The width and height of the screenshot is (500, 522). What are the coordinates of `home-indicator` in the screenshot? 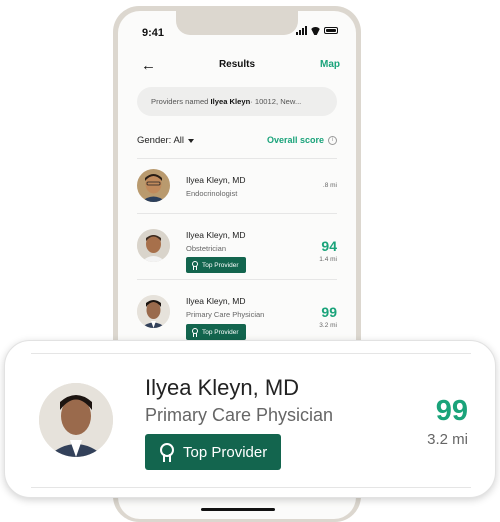 It's located at (238, 509).